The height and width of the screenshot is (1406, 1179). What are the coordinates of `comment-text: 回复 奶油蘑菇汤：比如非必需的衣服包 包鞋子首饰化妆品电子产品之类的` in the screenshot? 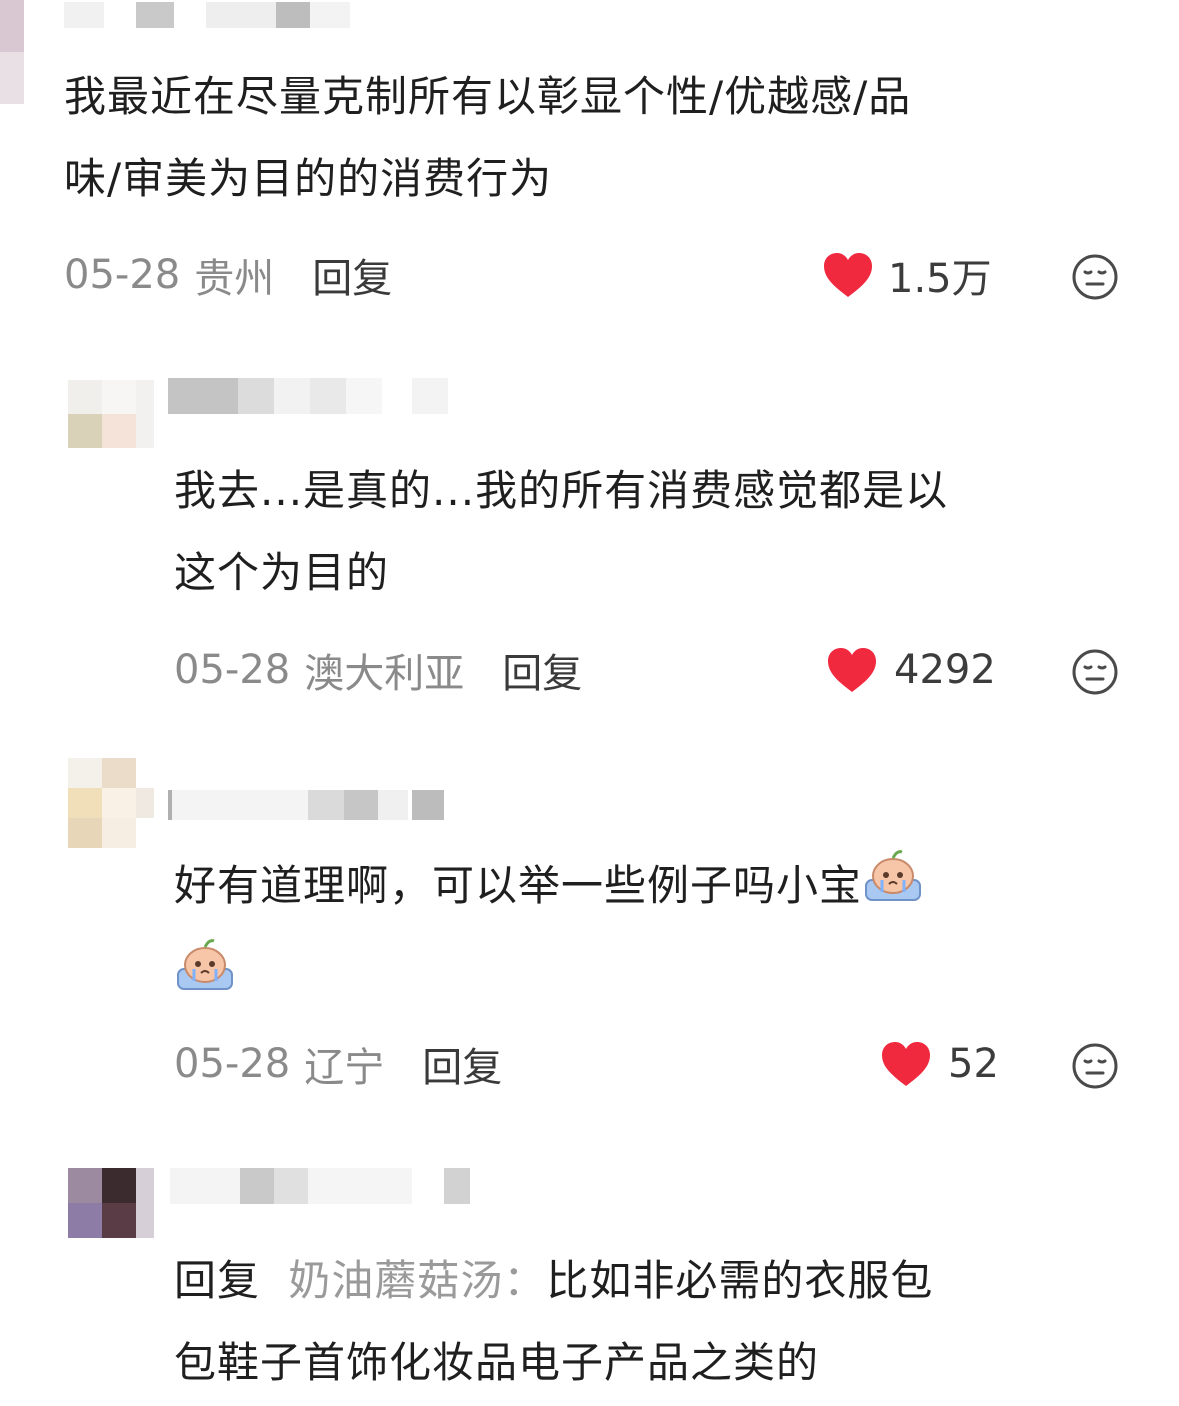 It's located at (664, 1322).